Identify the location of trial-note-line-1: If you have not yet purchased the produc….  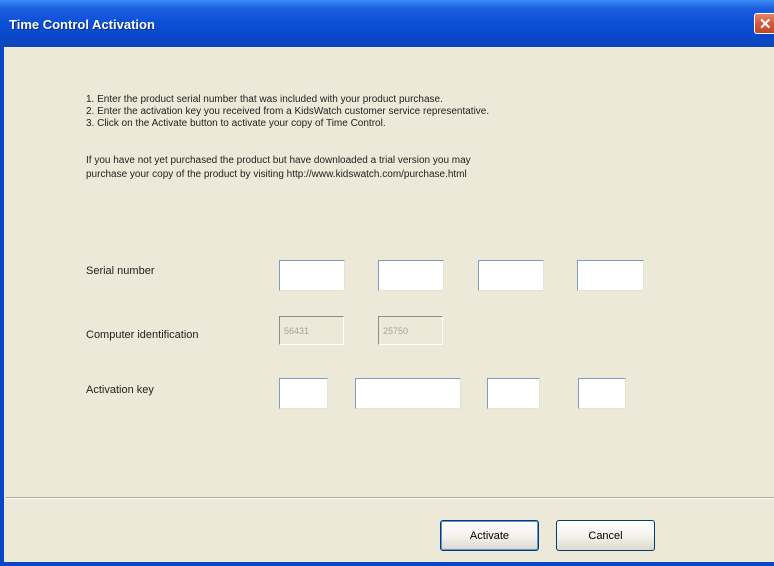
(278, 160).